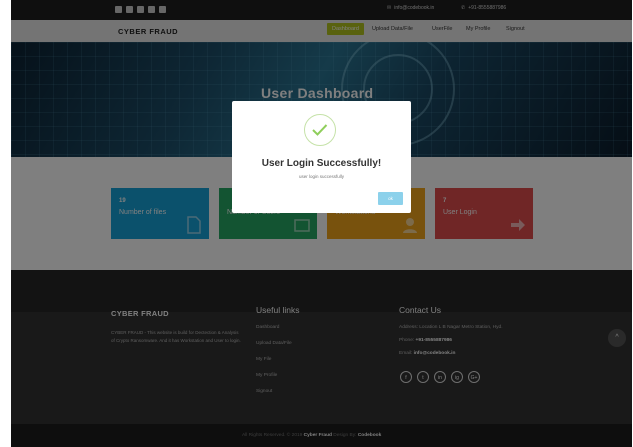 This screenshot has height=447, width=633. I want to click on modal-message: user login successfully, so click(321, 176).